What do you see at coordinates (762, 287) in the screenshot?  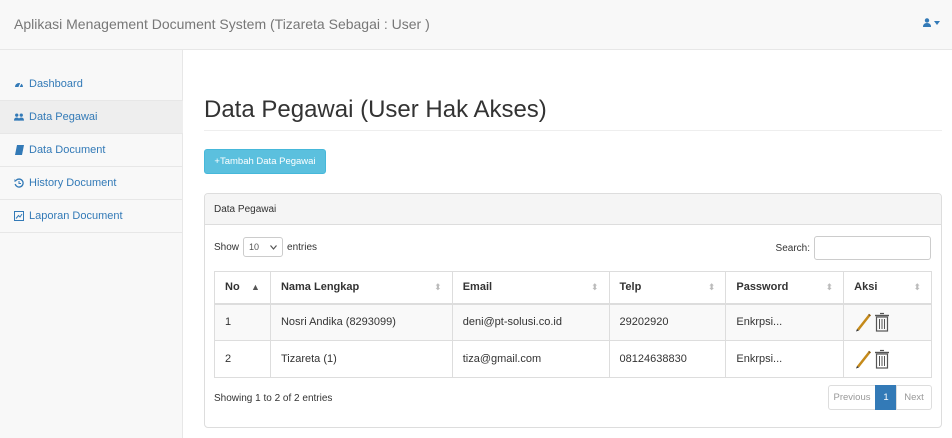 I see `column-label: Password` at bounding box center [762, 287].